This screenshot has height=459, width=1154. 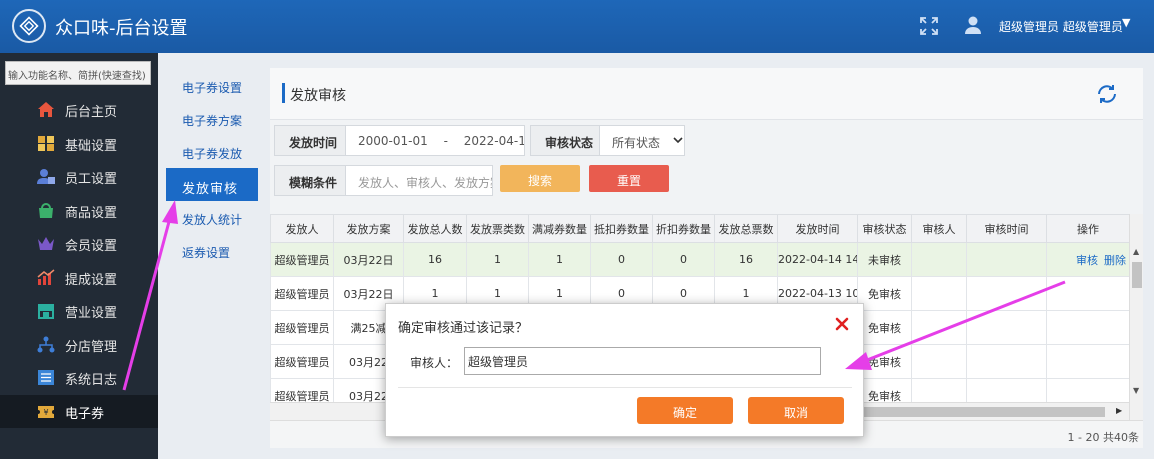 What do you see at coordinates (817, 228) in the screenshot?
I see `column-header: 发放时间` at bounding box center [817, 228].